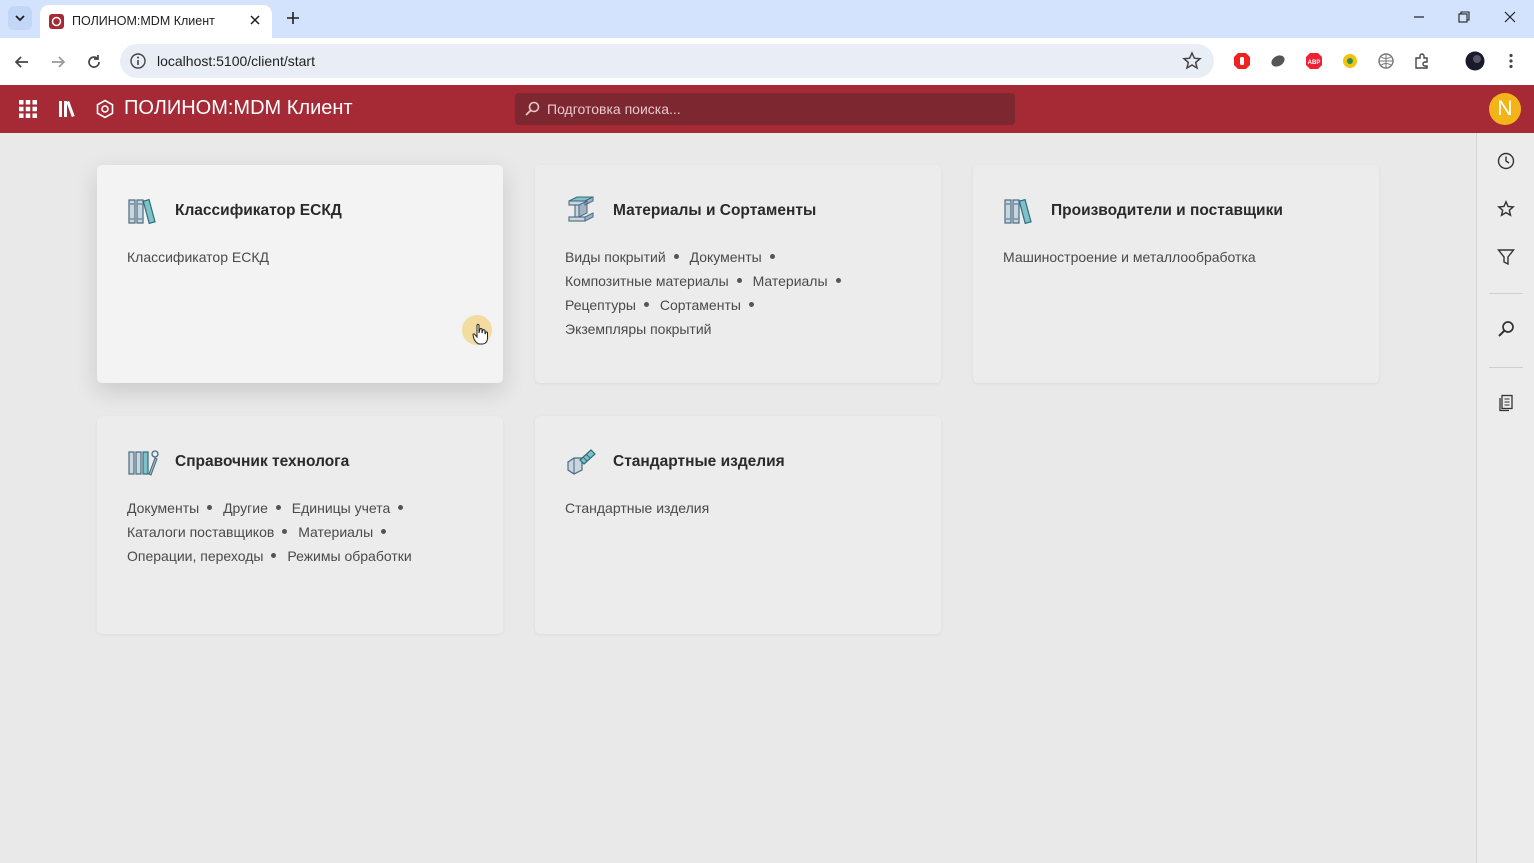  Describe the element at coordinates (198, 257) in the screenshot. I see `card-link: Классификатор ЕСКД` at that location.